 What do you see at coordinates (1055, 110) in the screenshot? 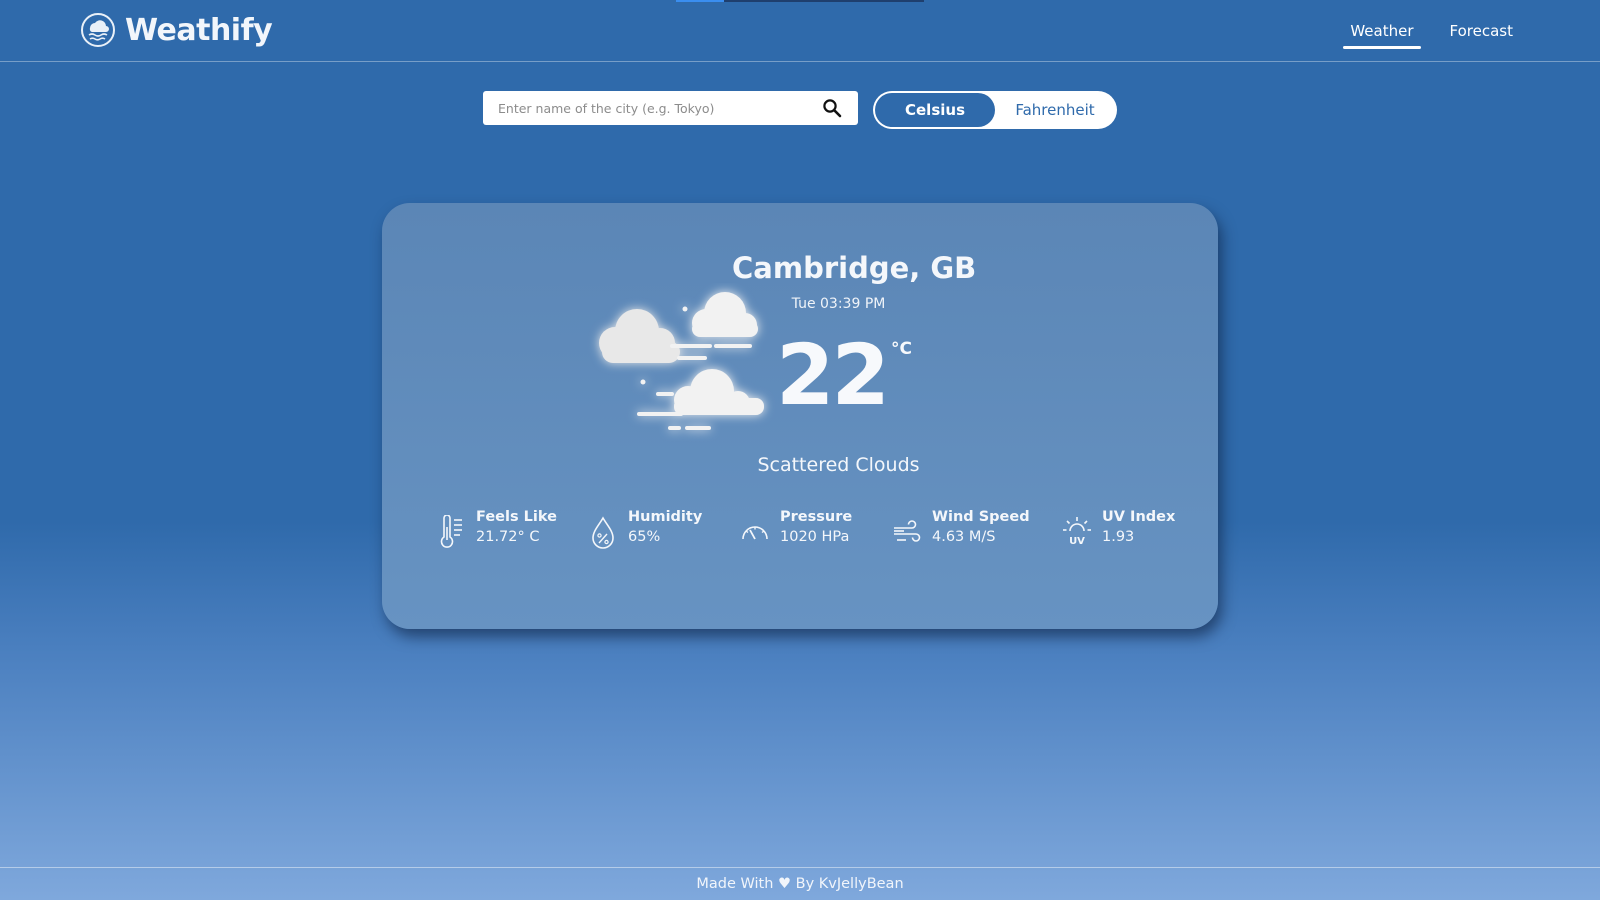
I see `fahrenheit-option: Fahrenheit` at bounding box center [1055, 110].